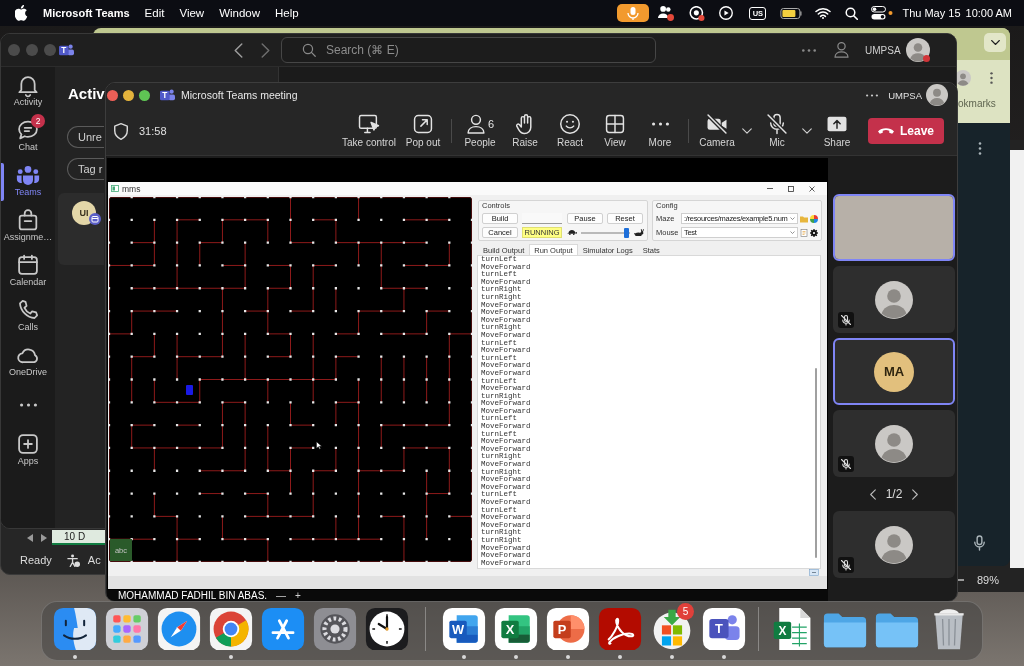  I want to click on shield-icon, so click(121, 131).